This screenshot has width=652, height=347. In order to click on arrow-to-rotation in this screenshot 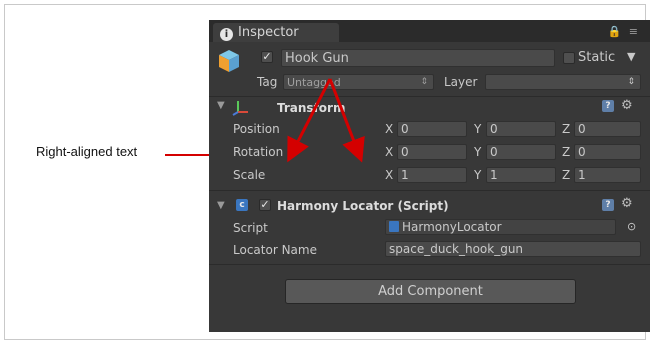, I will do `click(309, 120)`.